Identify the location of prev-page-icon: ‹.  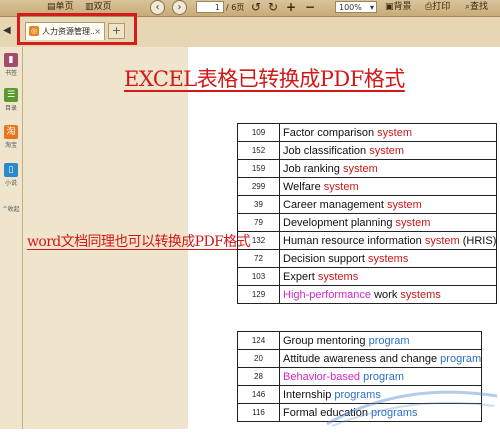
(157, 7).